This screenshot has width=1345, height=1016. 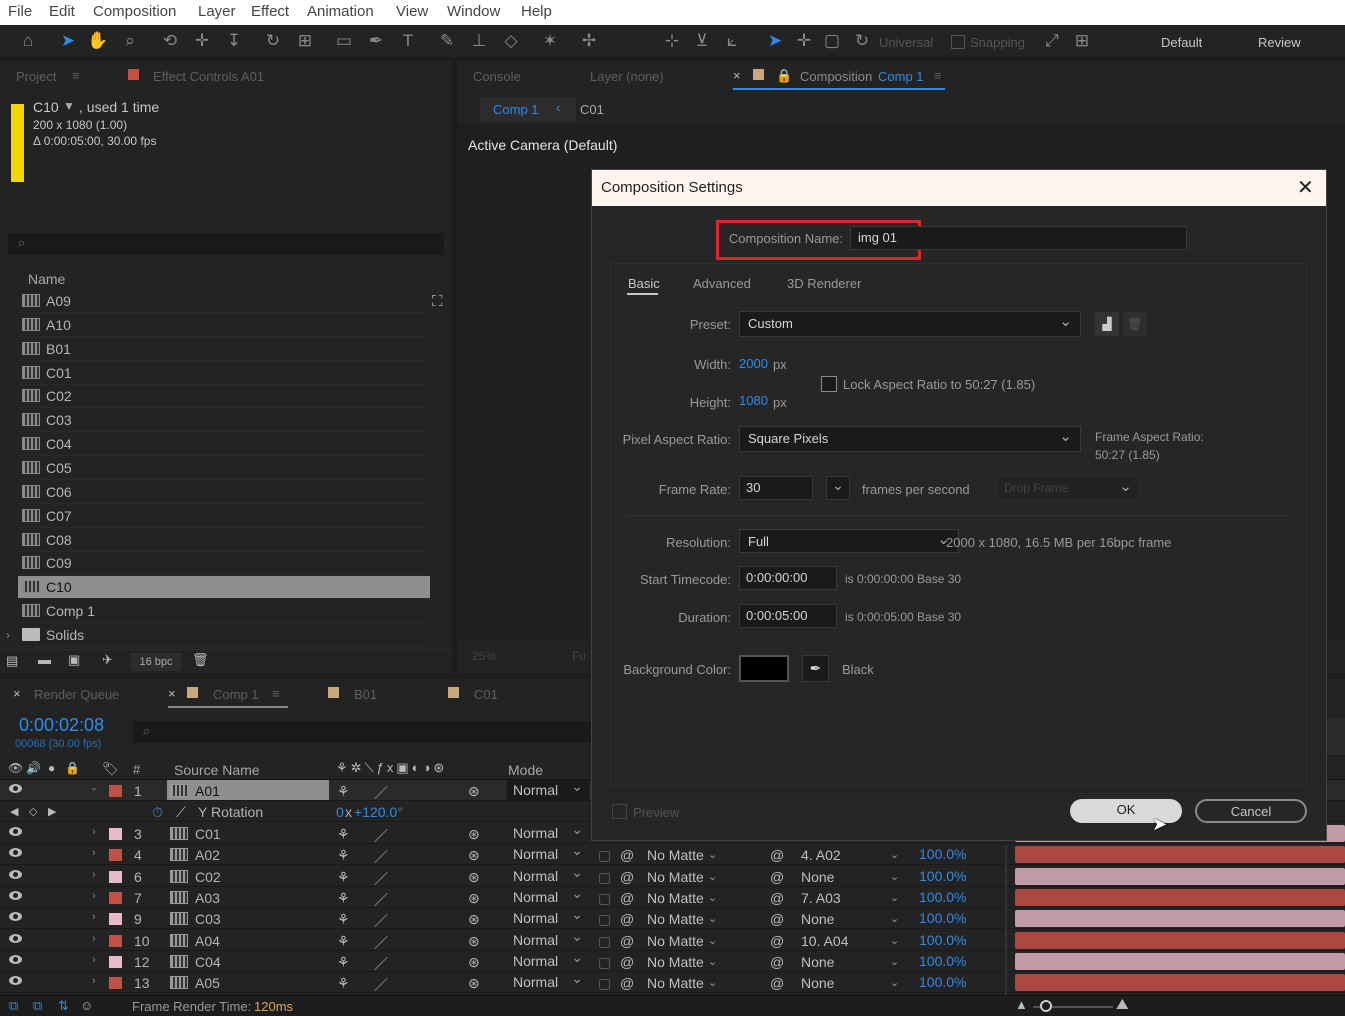 What do you see at coordinates (136, 769) in the screenshot?
I see `number-column-header: #` at bounding box center [136, 769].